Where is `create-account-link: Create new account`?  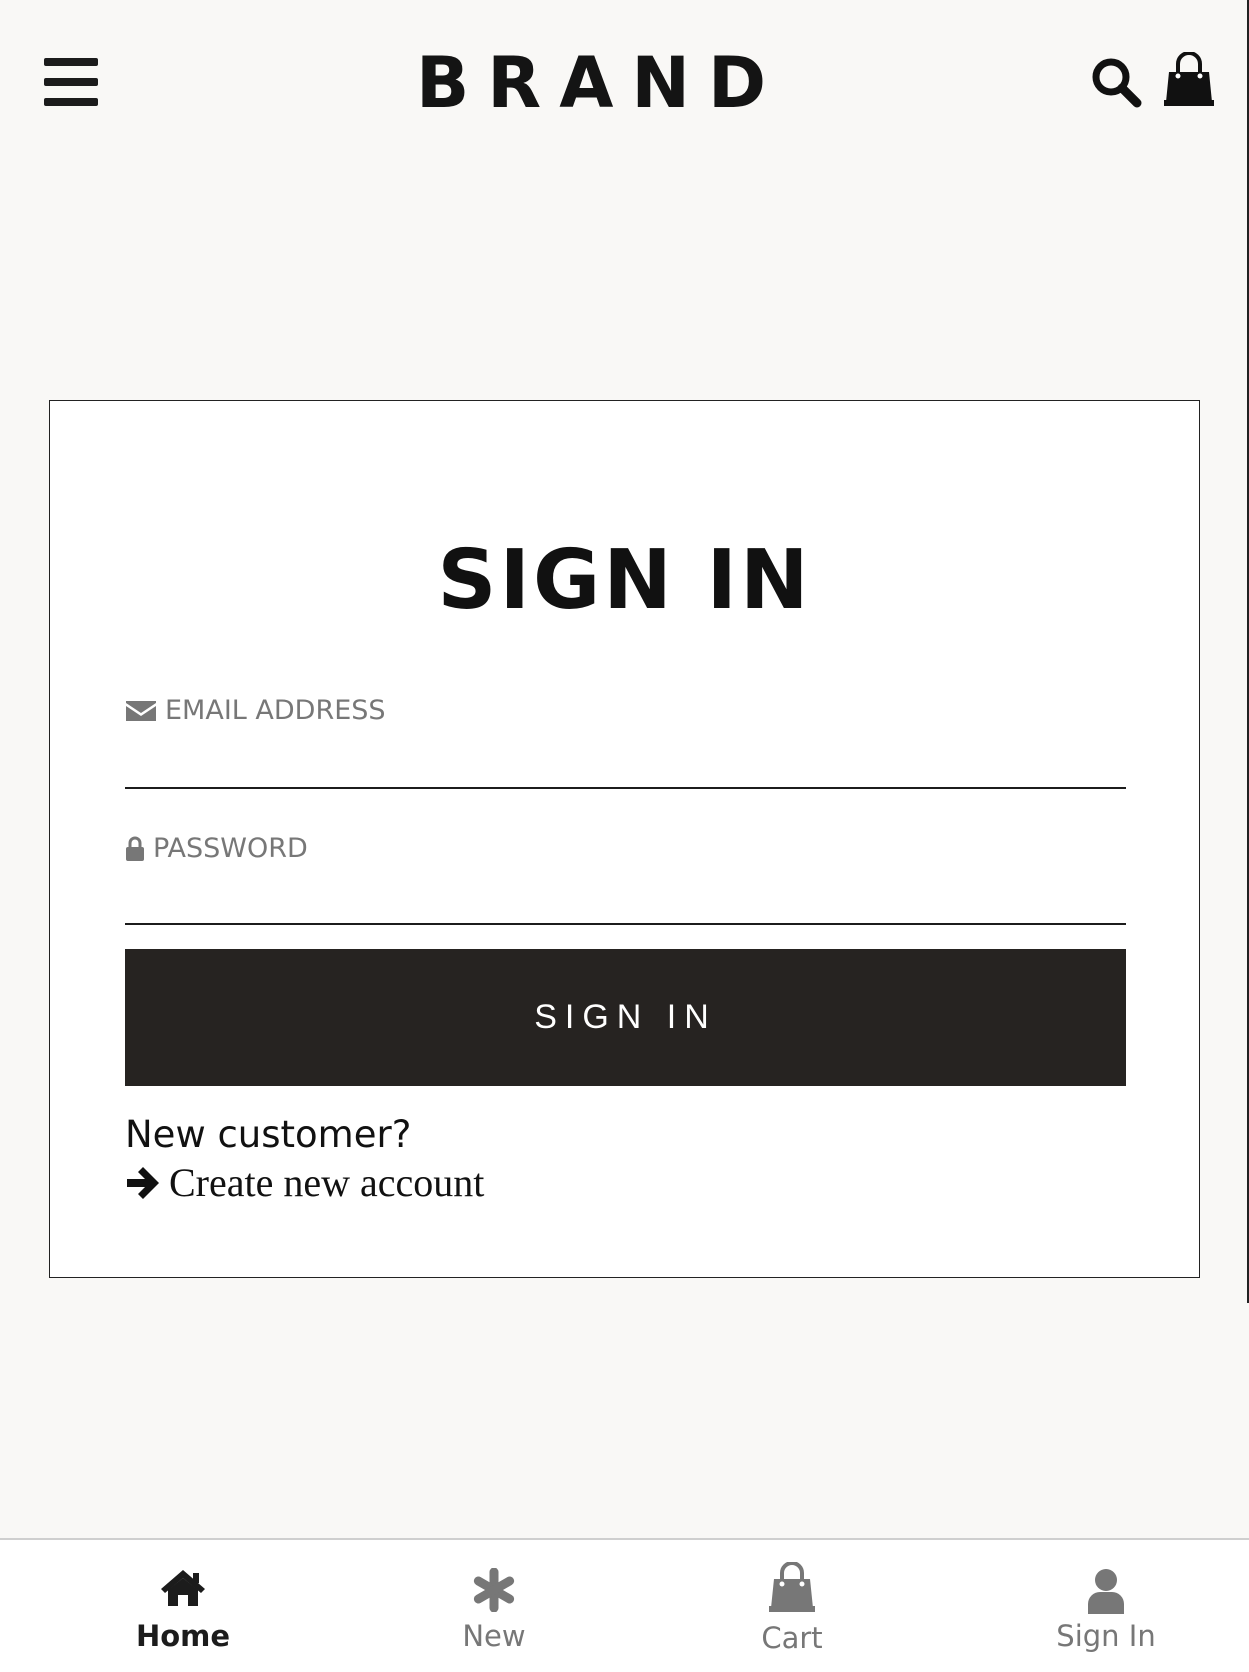
create-account-link: Create new account is located at coordinates (304, 1183).